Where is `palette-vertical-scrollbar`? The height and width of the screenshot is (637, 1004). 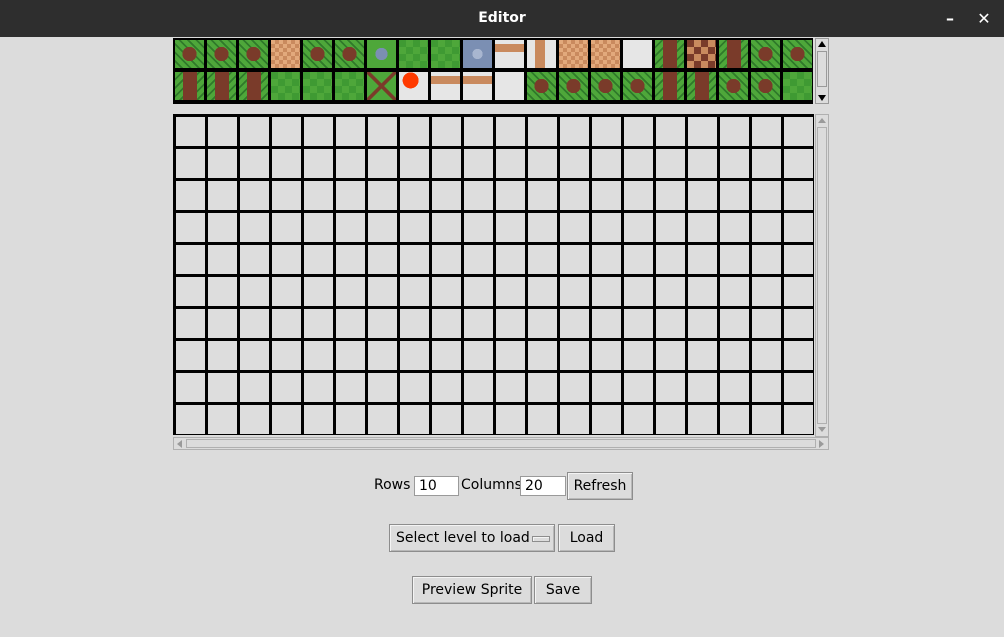 palette-vertical-scrollbar is located at coordinates (822, 71).